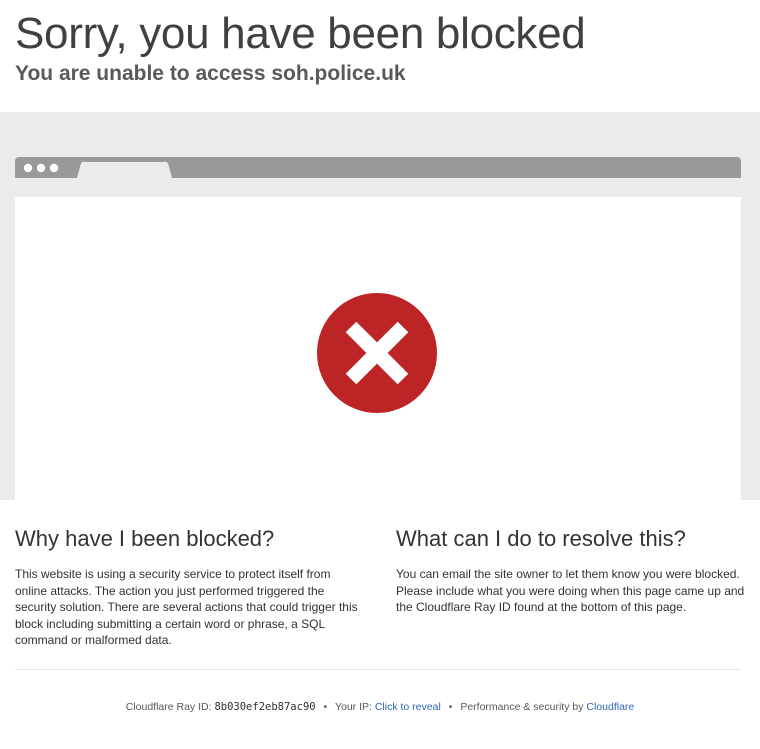 This screenshot has height=749, width=760. What do you see at coordinates (210, 73) in the screenshot?
I see `page-subtitle: You are unable to access soh.police.uk` at bounding box center [210, 73].